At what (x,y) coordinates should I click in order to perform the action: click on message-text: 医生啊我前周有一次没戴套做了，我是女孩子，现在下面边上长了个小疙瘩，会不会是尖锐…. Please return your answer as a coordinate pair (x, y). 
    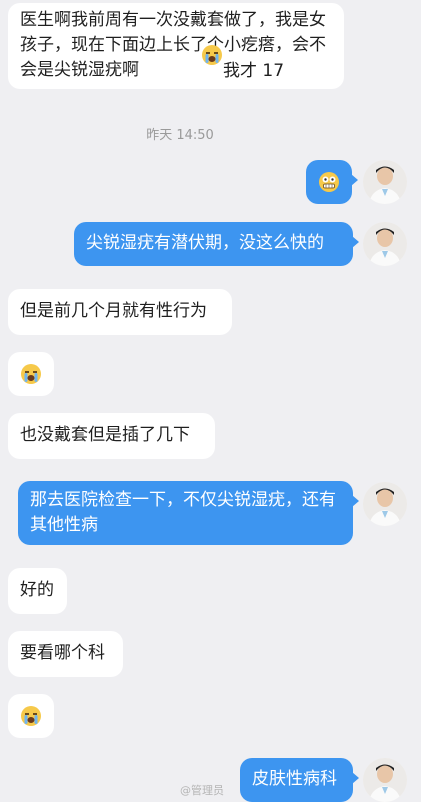
    Looking at the image, I should click on (173, 45).